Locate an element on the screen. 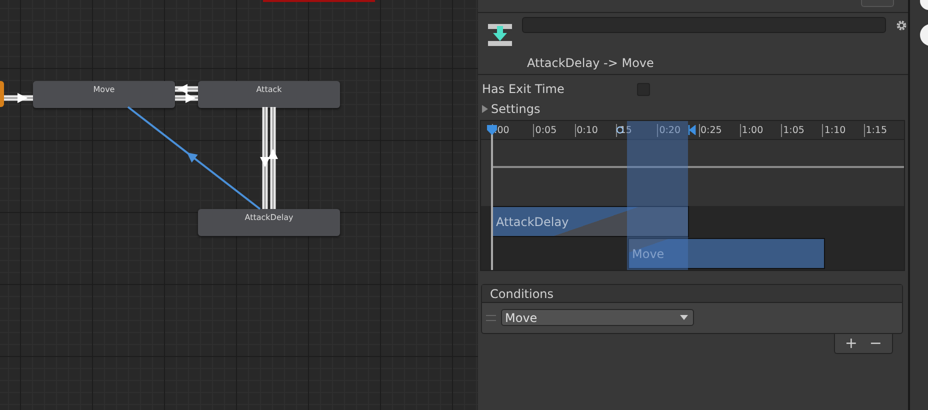 This screenshot has height=410, width=928. settings-foldout: Settings is located at coordinates (693, 109).